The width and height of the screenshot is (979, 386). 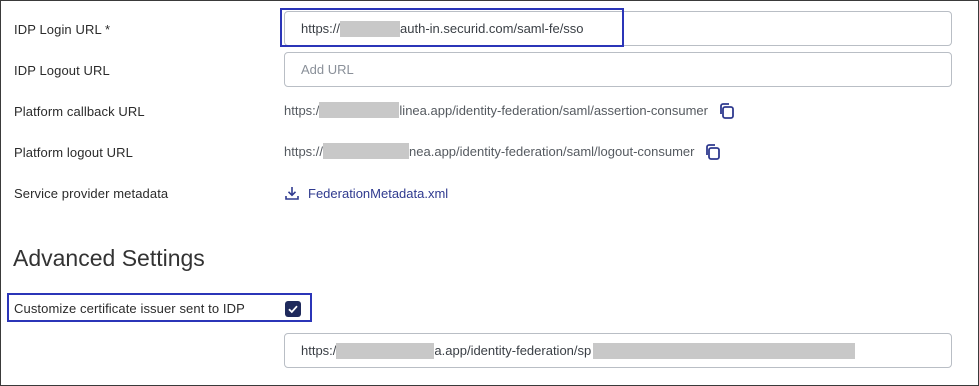 What do you see at coordinates (62, 29) in the screenshot?
I see `idp-login-url-label: IDP Login URL *` at bounding box center [62, 29].